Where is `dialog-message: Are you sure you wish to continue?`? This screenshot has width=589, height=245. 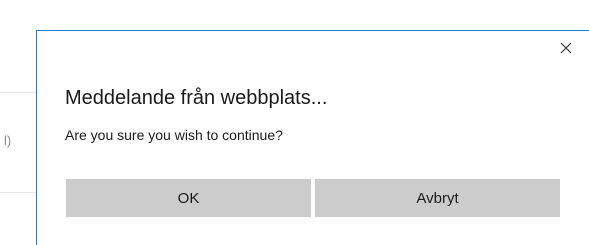 dialog-message: Are you sure you wish to continue? is located at coordinates (174, 135).